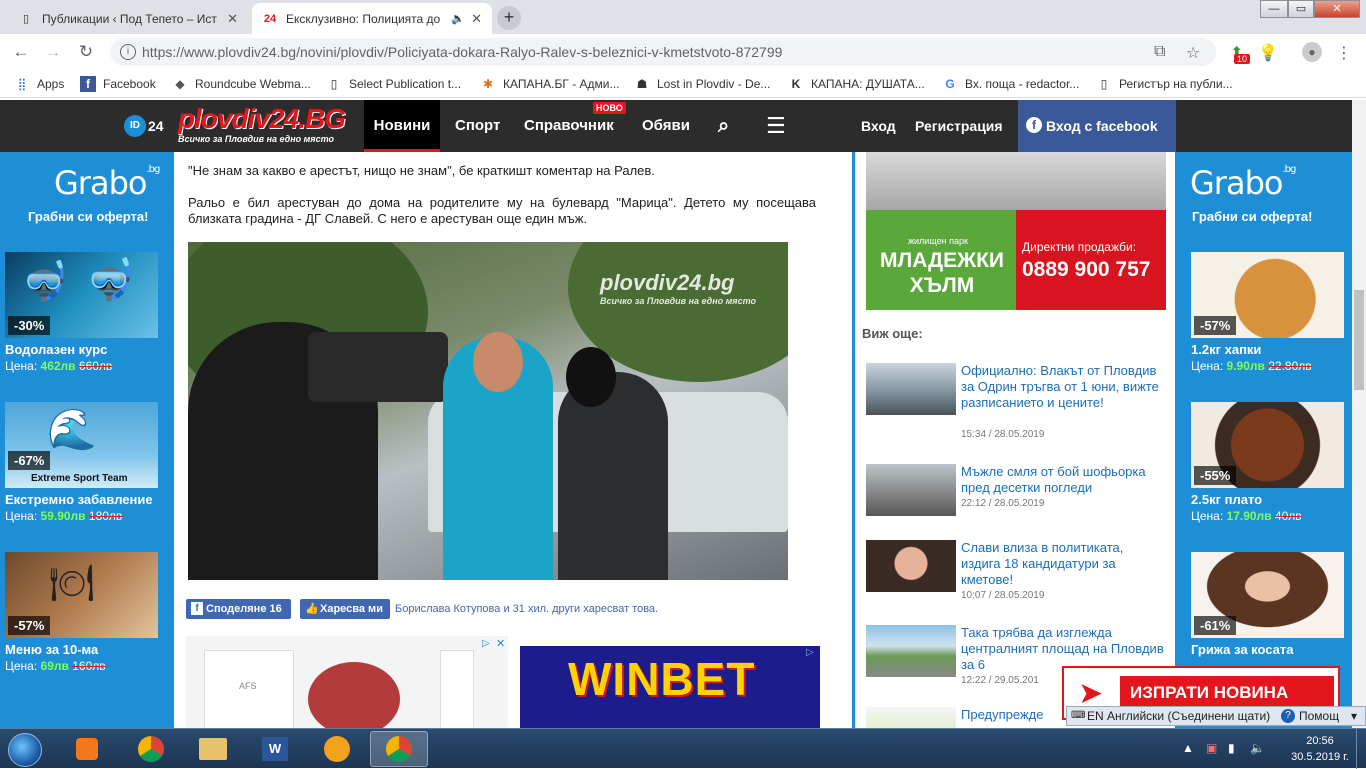  Describe the element at coordinates (81, 295) in the screenshot. I see `deal-image: 🤿 🤿 -30%` at that location.